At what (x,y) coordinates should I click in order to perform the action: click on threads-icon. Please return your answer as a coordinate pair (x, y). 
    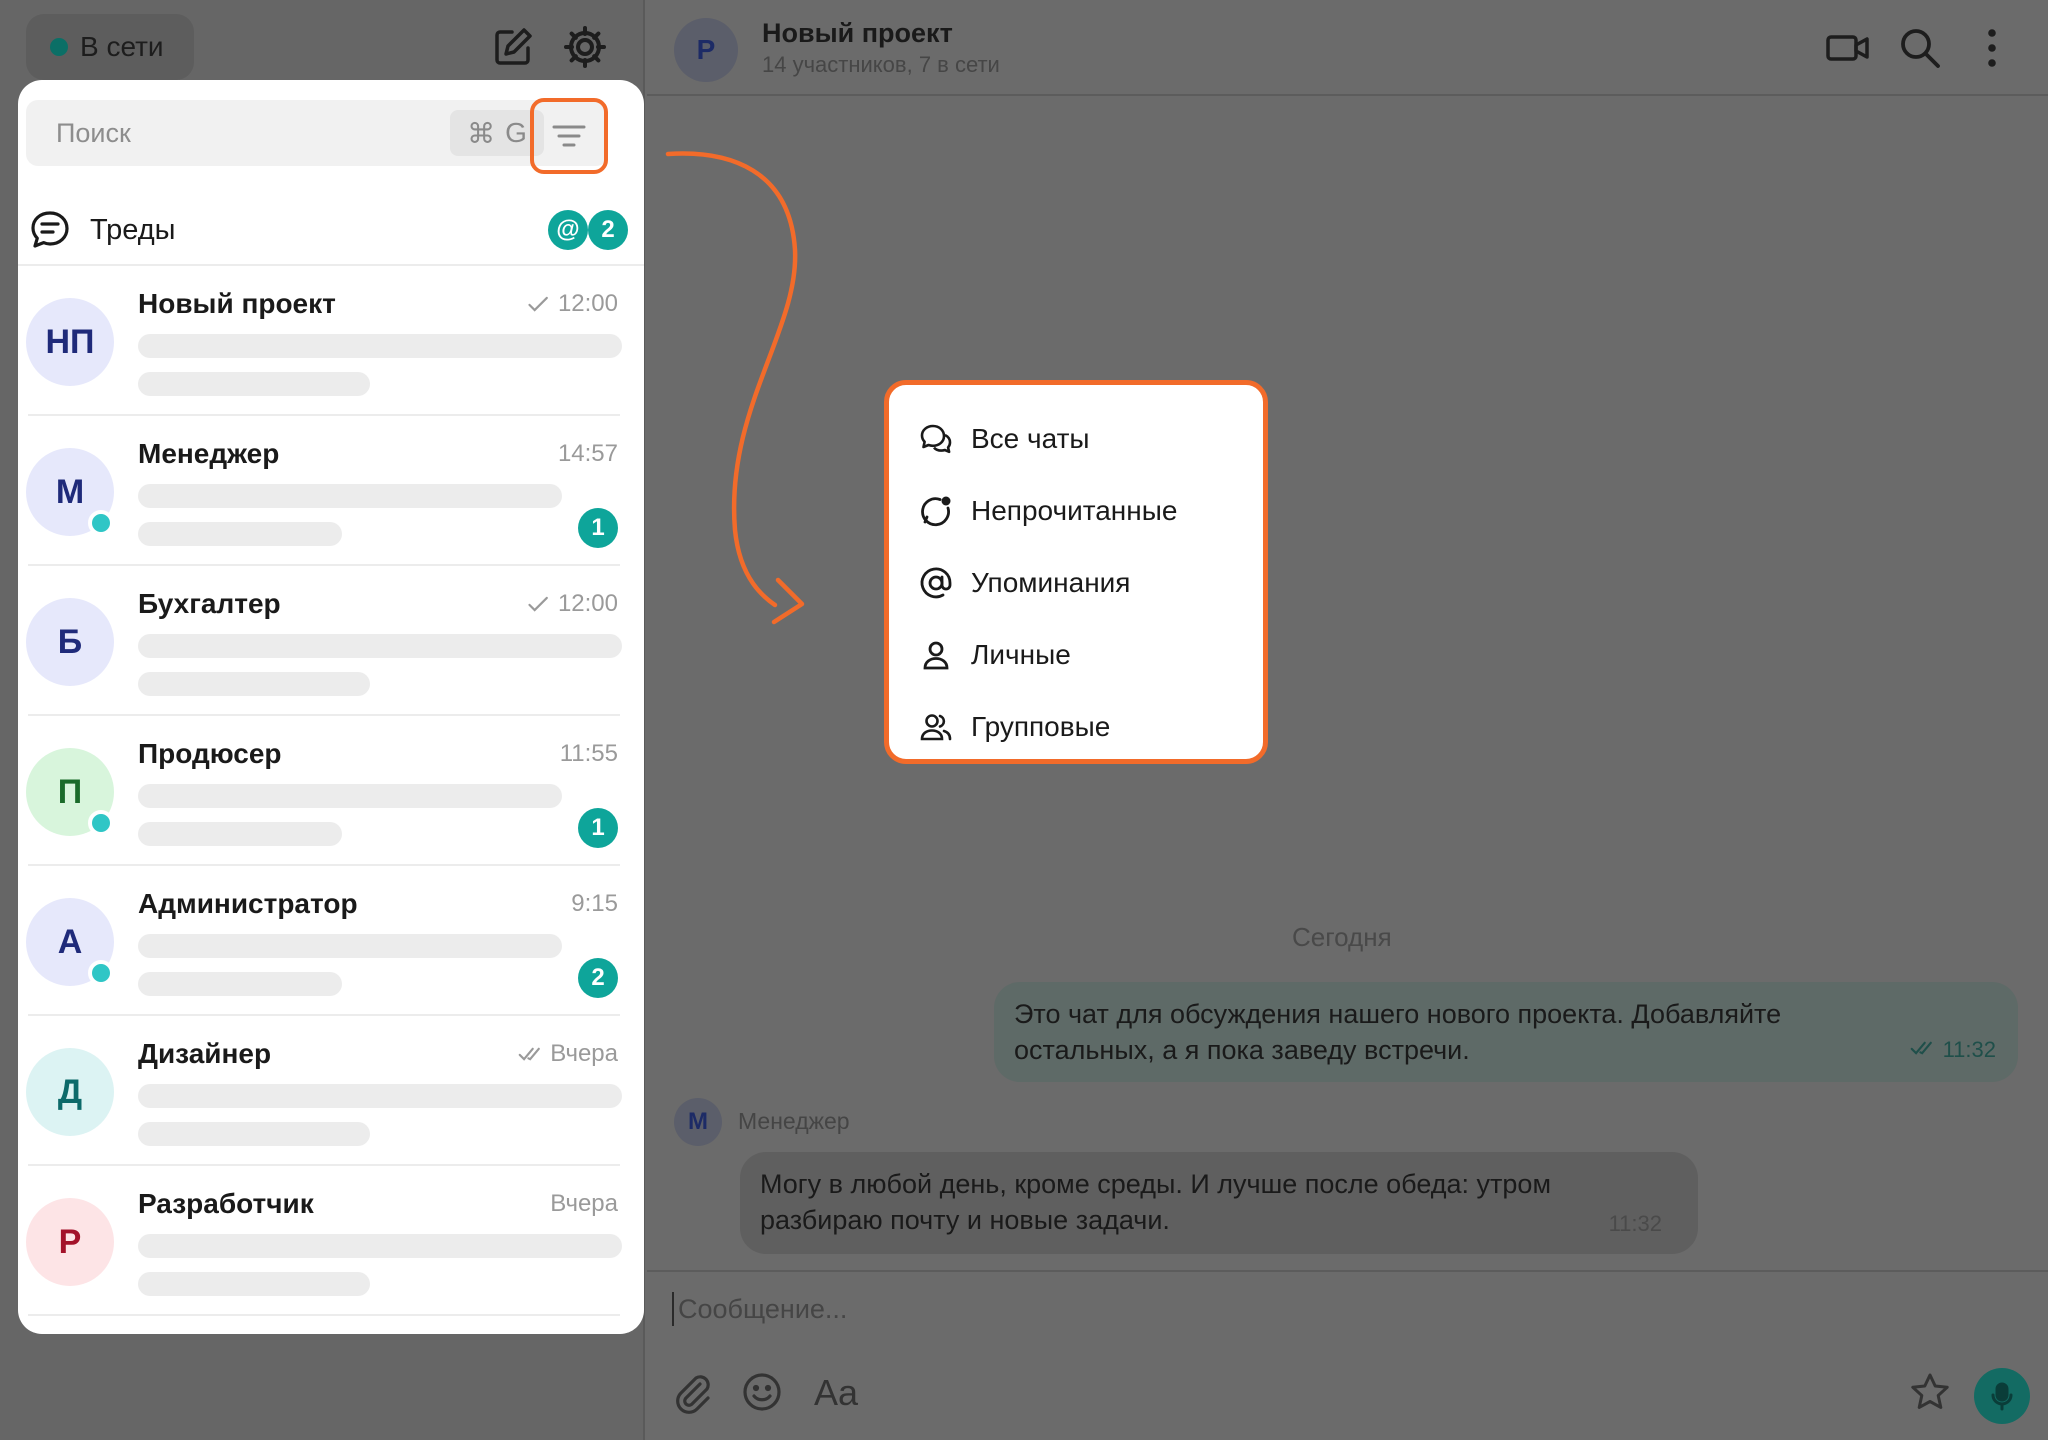
    Looking at the image, I should click on (50, 229).